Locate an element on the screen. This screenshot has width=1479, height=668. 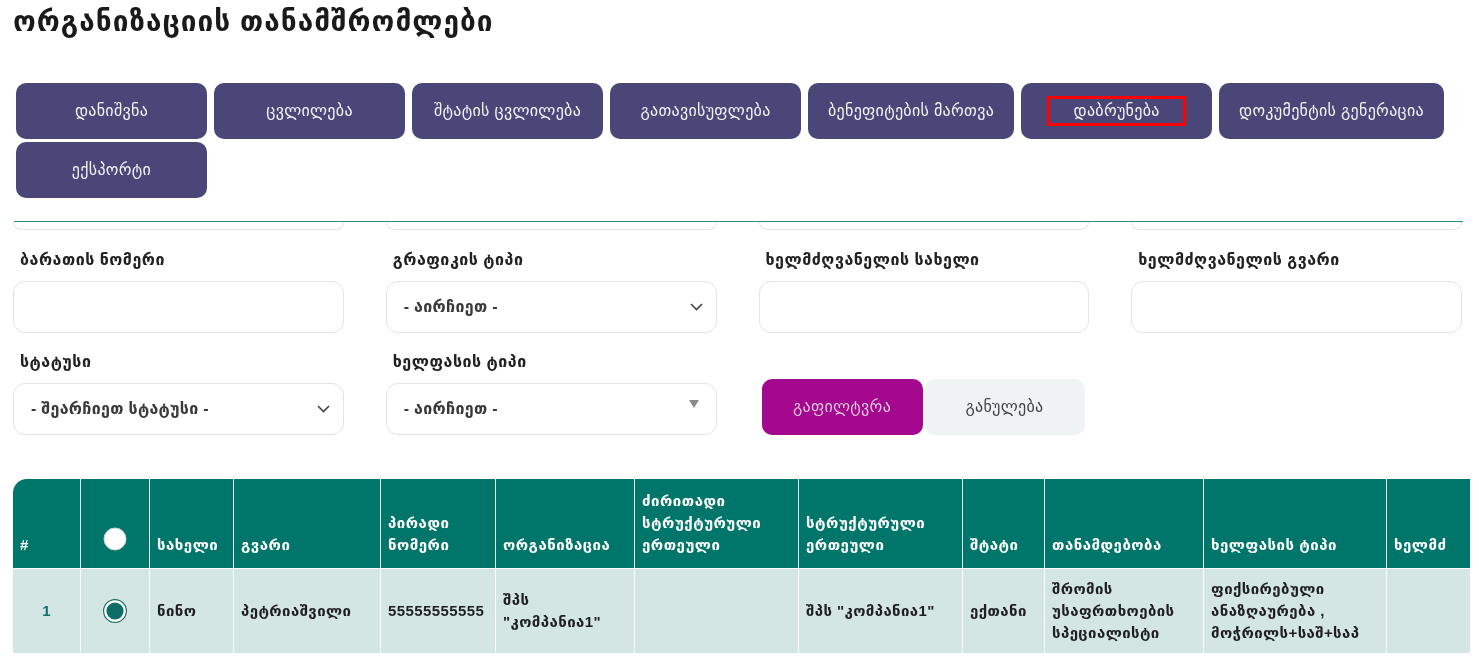
action-button: ექსპორტი is located at coordinates (111, 170).